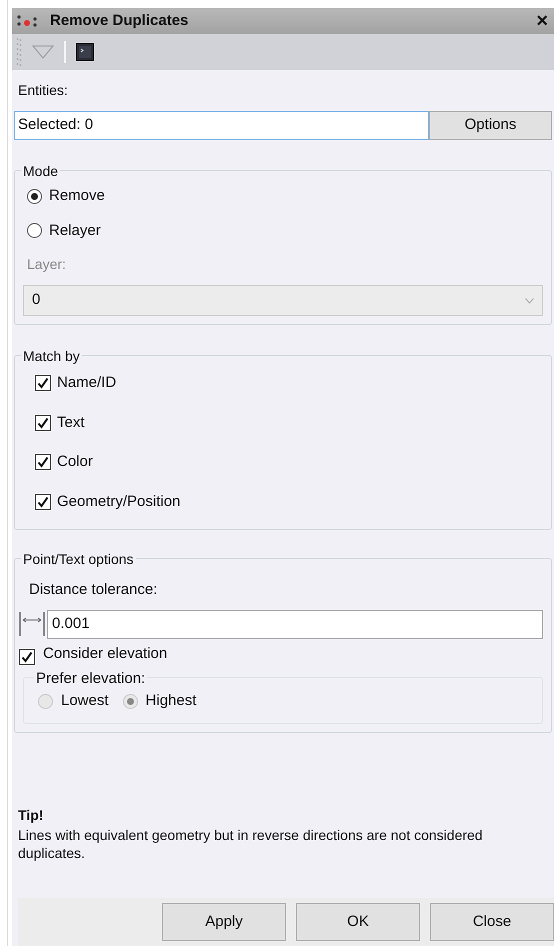  What do you see at coordinates (295, 624) in the screenshot?
I see `tolerance-field: 0.001` at bounding box center [295, 624].